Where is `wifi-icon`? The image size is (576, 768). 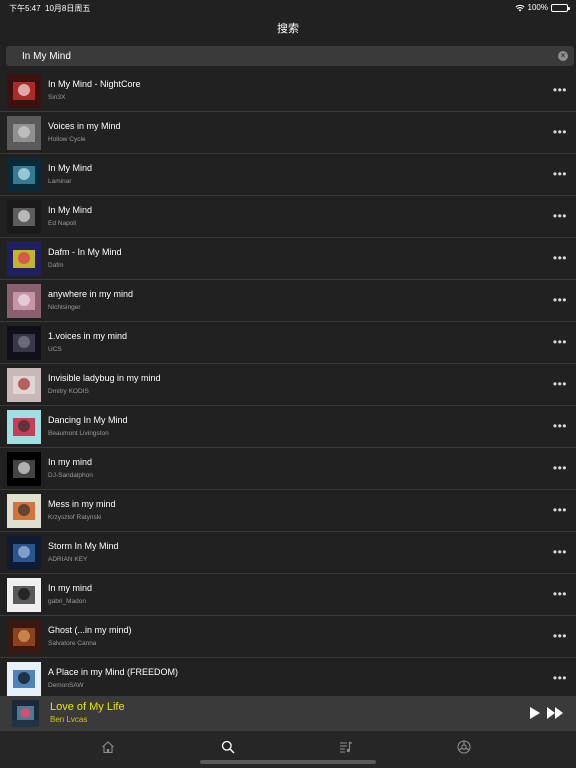
wifi-icon is located at coordinates (519, 7).